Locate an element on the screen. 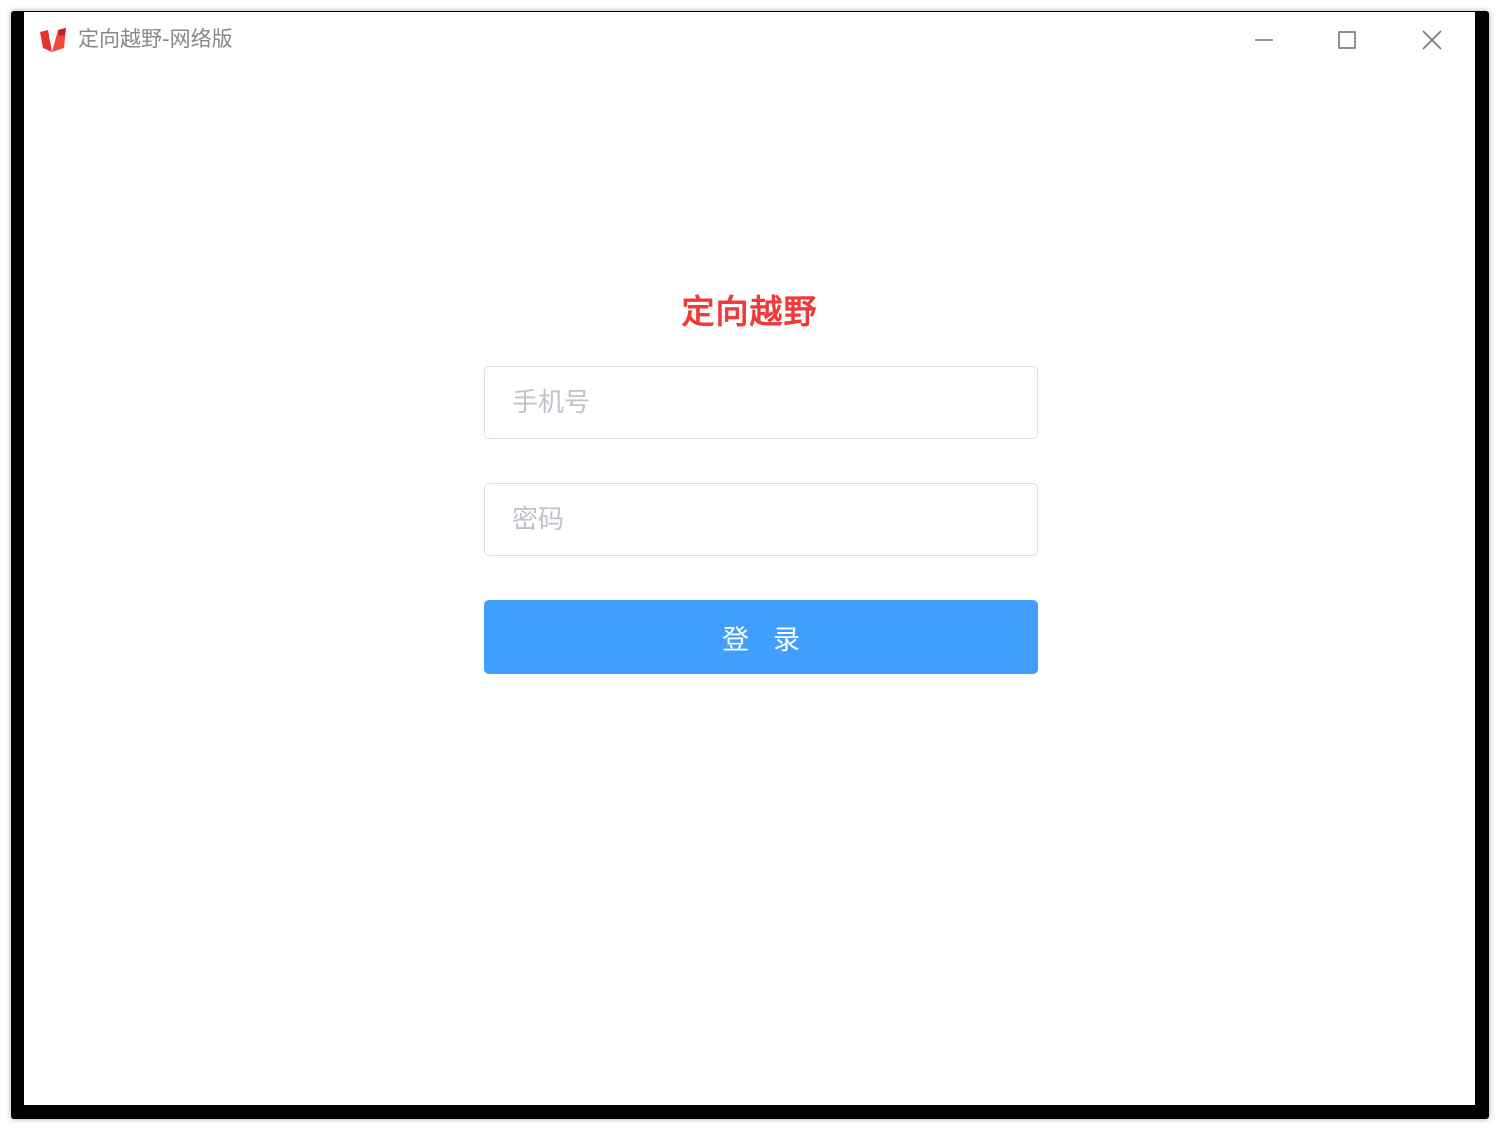 Image resolution: width=1504 pixels, height=1130 pixels. minimize-icon is located at coordinates (1264, 40).